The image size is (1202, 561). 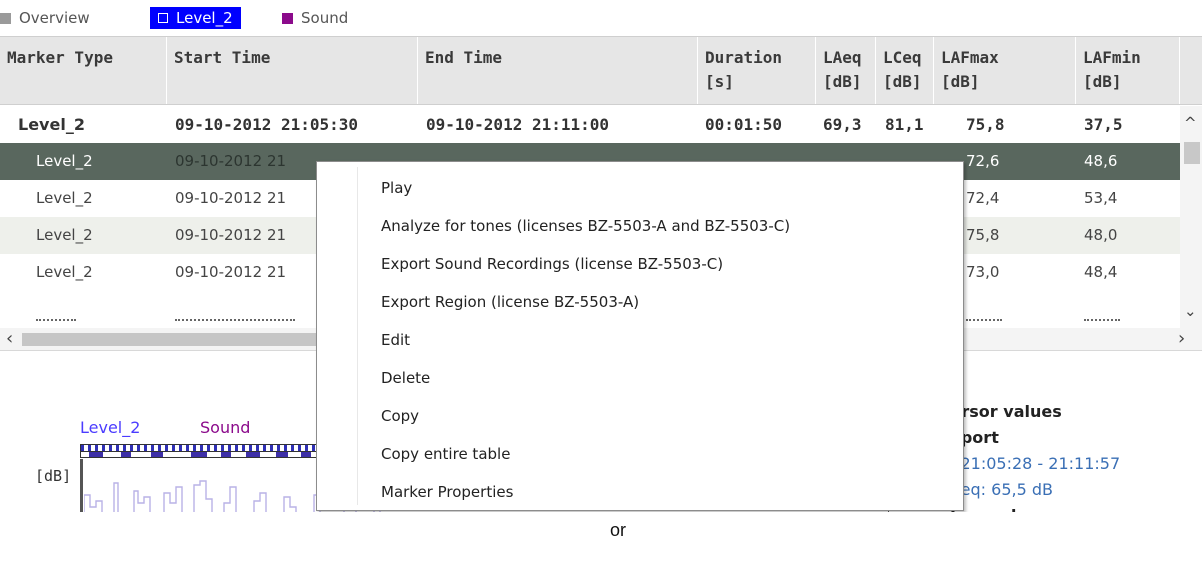 What do you see at coordinates (902, 57) in the screenshot?
I see `header-label: LCeq` at bounding box center [902, 57].